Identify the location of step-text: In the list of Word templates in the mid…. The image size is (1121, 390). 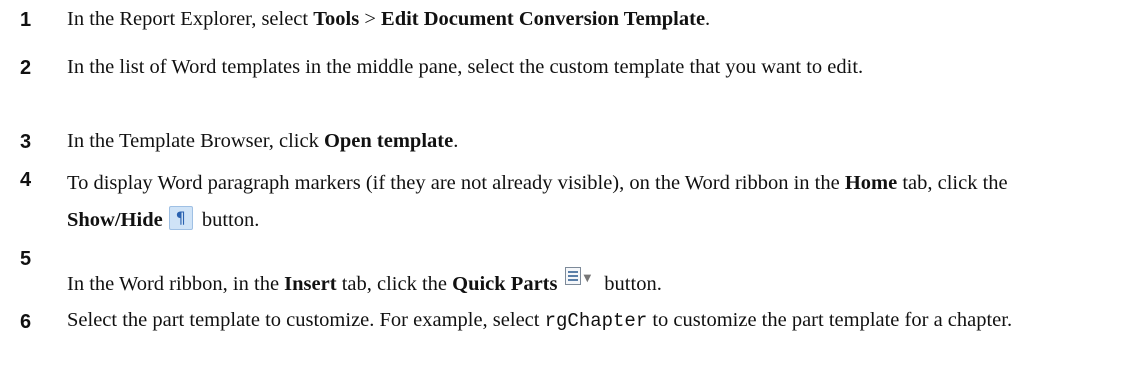
(465, 67).